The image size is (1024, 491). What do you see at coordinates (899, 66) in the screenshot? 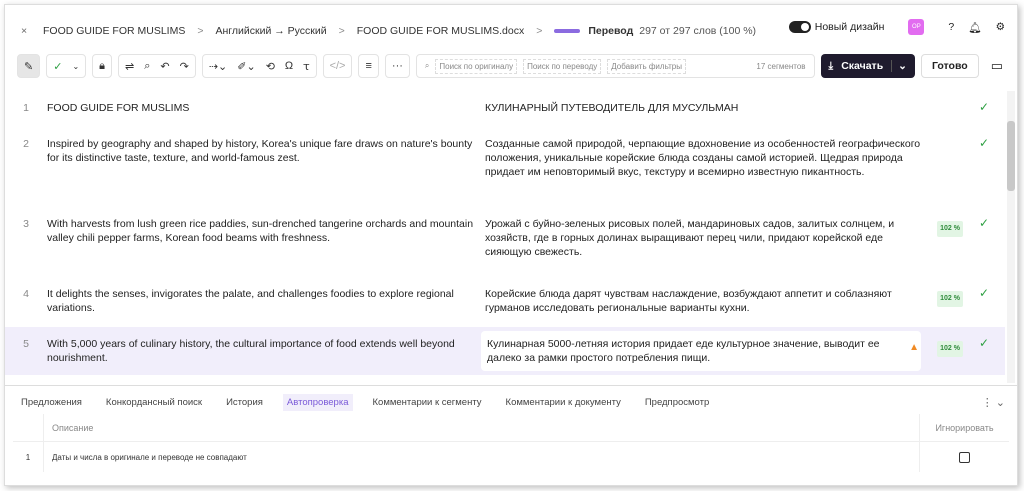
I see `chevron-down-icon: ⌄` at bounding box center [899, 66].